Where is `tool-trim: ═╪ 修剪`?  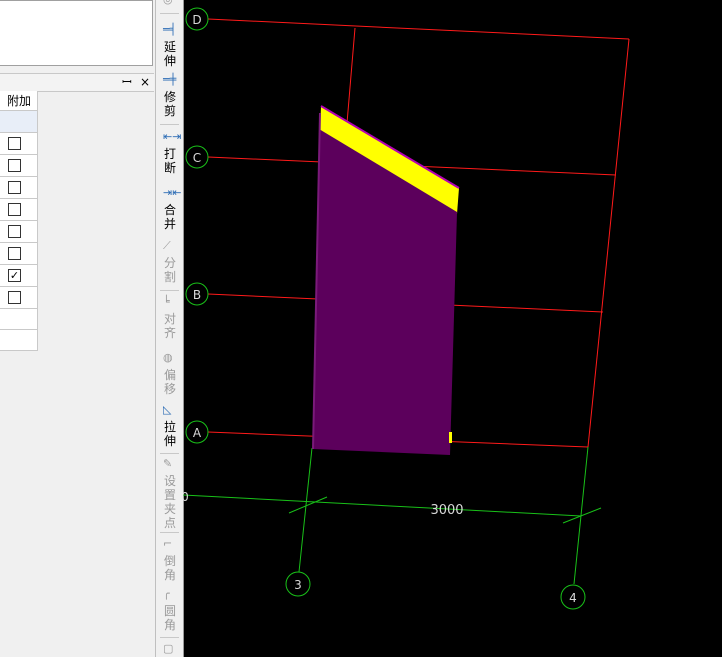 tool-trim: ═╪ 修剪 is located at coordinates (169, 97).